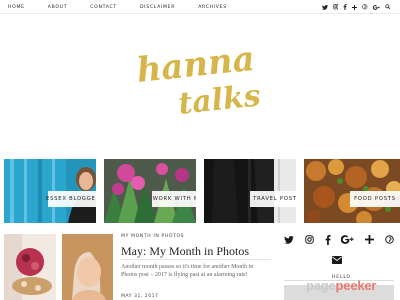 The image size is (400, 300). What do you see at coordinates (375, 199) in the screenshot?
I see `tile-label: FOOD POSTS` at bounding box center [375, 199].